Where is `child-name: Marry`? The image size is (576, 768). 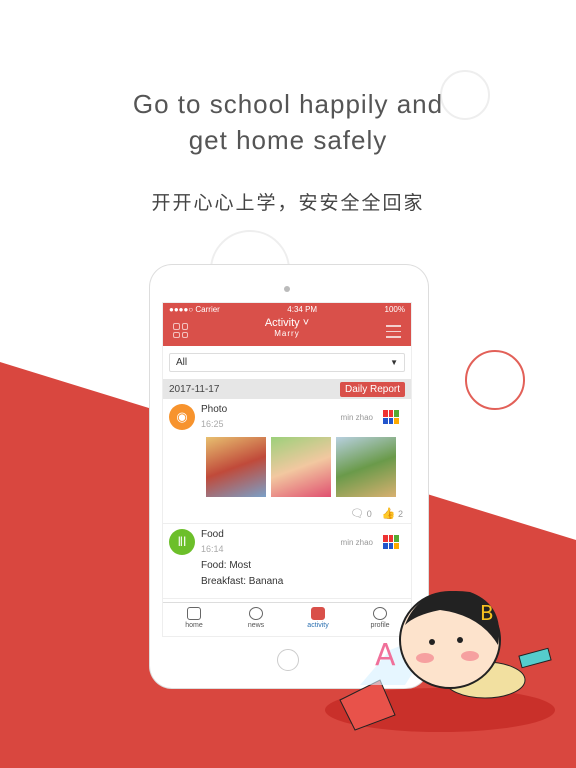 child-name: Marry is located at coordinates (287, 333).